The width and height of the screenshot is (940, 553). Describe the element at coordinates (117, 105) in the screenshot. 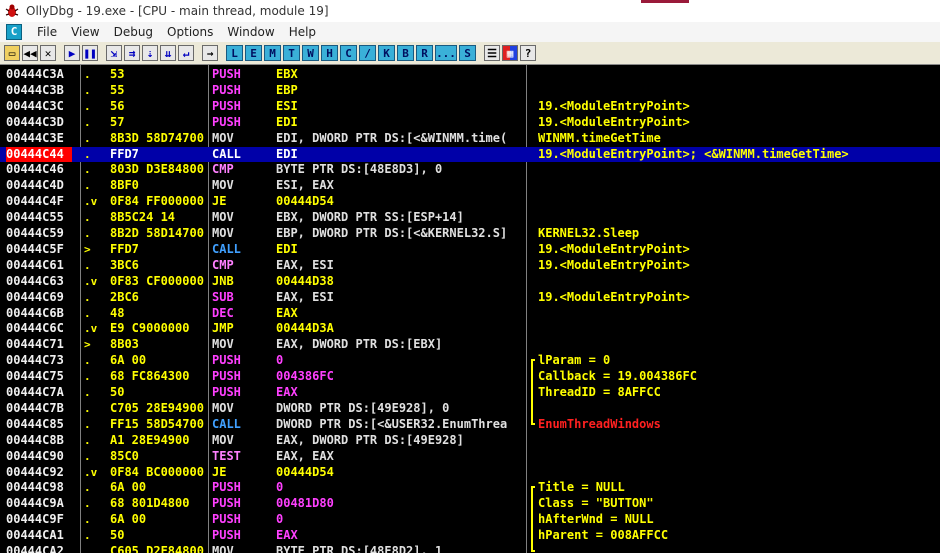

I see `hex-dump-cell: 56` at that location.